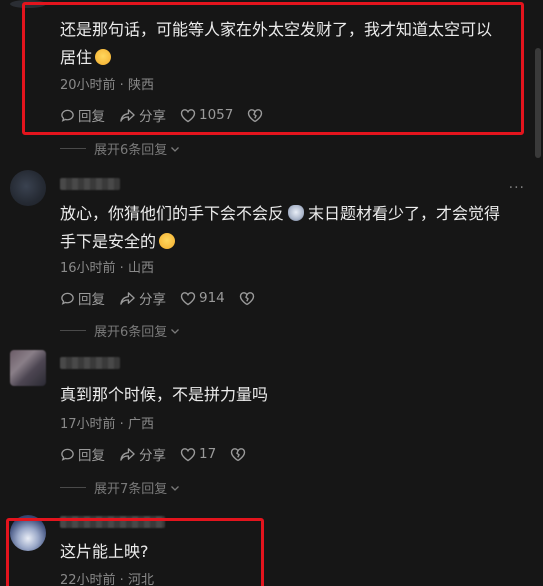 Image resolution: width=543 pixels, height=586 pixels. What do you see at coordinates (167, 241) in the screenshot?
I see `laugh-cry-emoji-icon` at bounding box center [167, 241].